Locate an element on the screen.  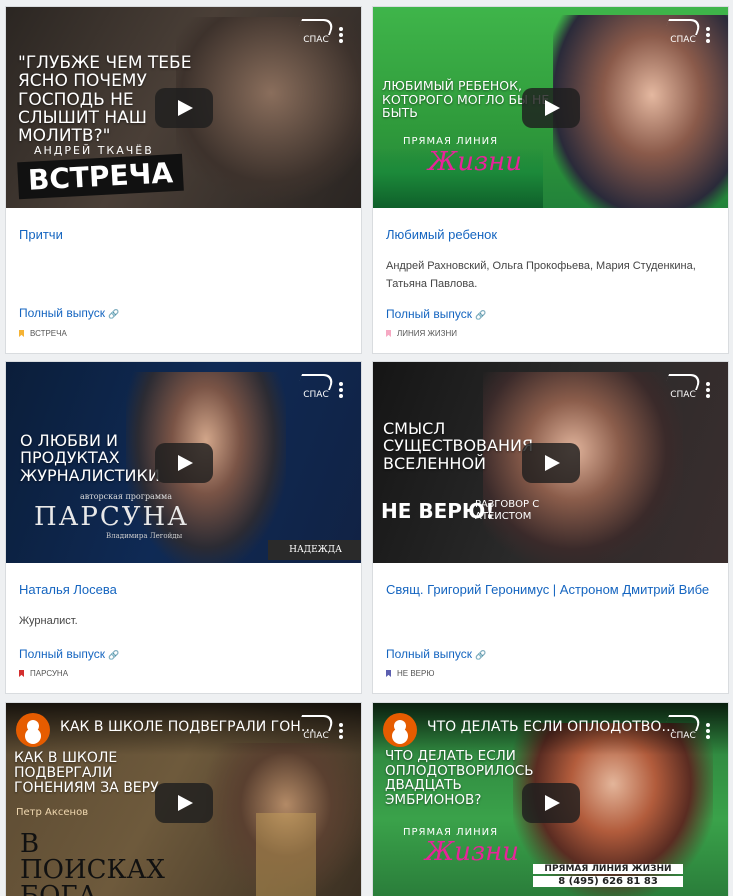
thumbnail-author: Петр Аксенов is located at coordinates (52, 812).